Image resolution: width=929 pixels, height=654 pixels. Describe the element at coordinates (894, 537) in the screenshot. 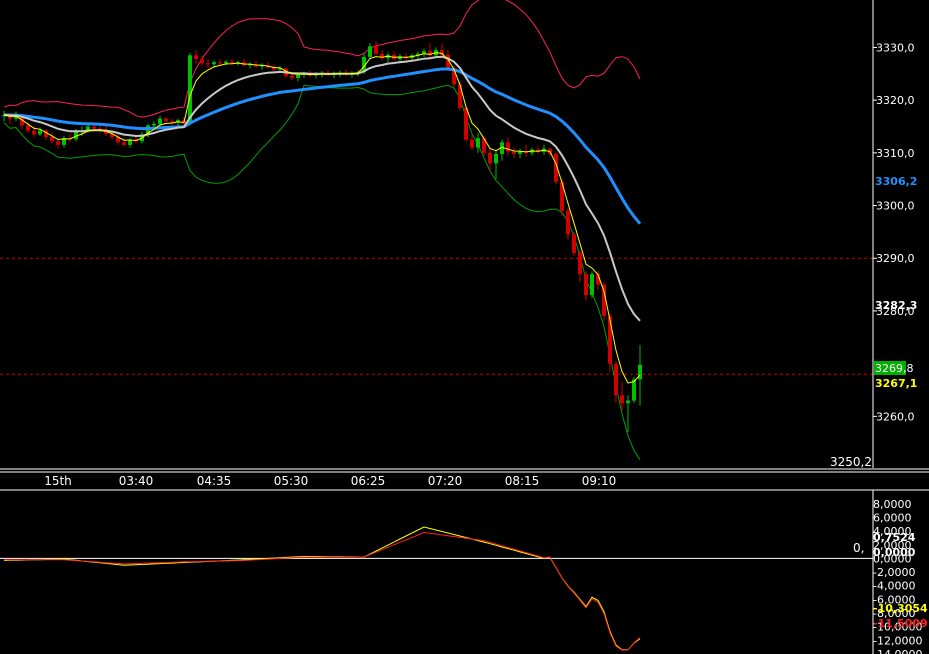

I see `oscillator-upper-badge: 0,7524` at that location.